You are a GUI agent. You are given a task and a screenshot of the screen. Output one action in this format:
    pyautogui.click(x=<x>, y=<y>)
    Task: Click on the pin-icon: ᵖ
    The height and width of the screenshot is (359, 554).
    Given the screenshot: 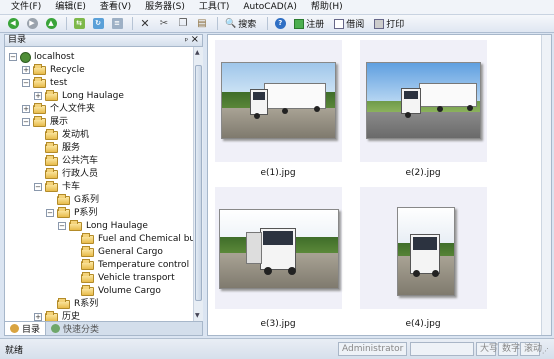 What is the action you would take?
    pyautogui.click(x=186, y=40)
    